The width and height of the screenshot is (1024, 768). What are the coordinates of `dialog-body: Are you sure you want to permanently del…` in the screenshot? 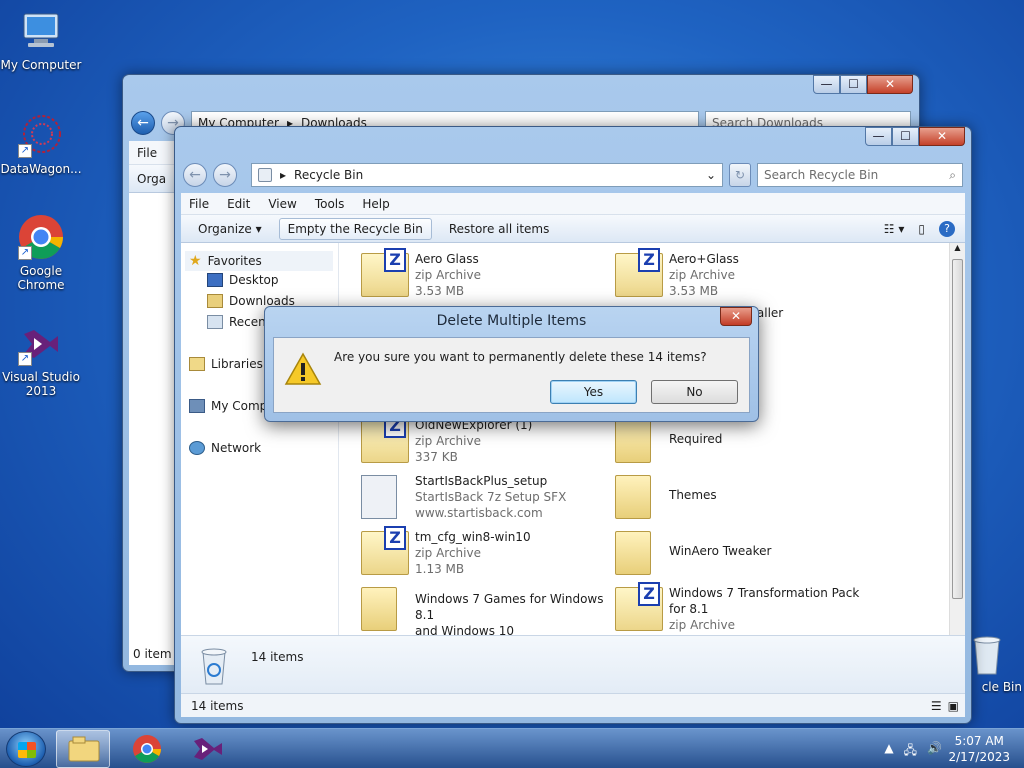 It's located at (511, 375).